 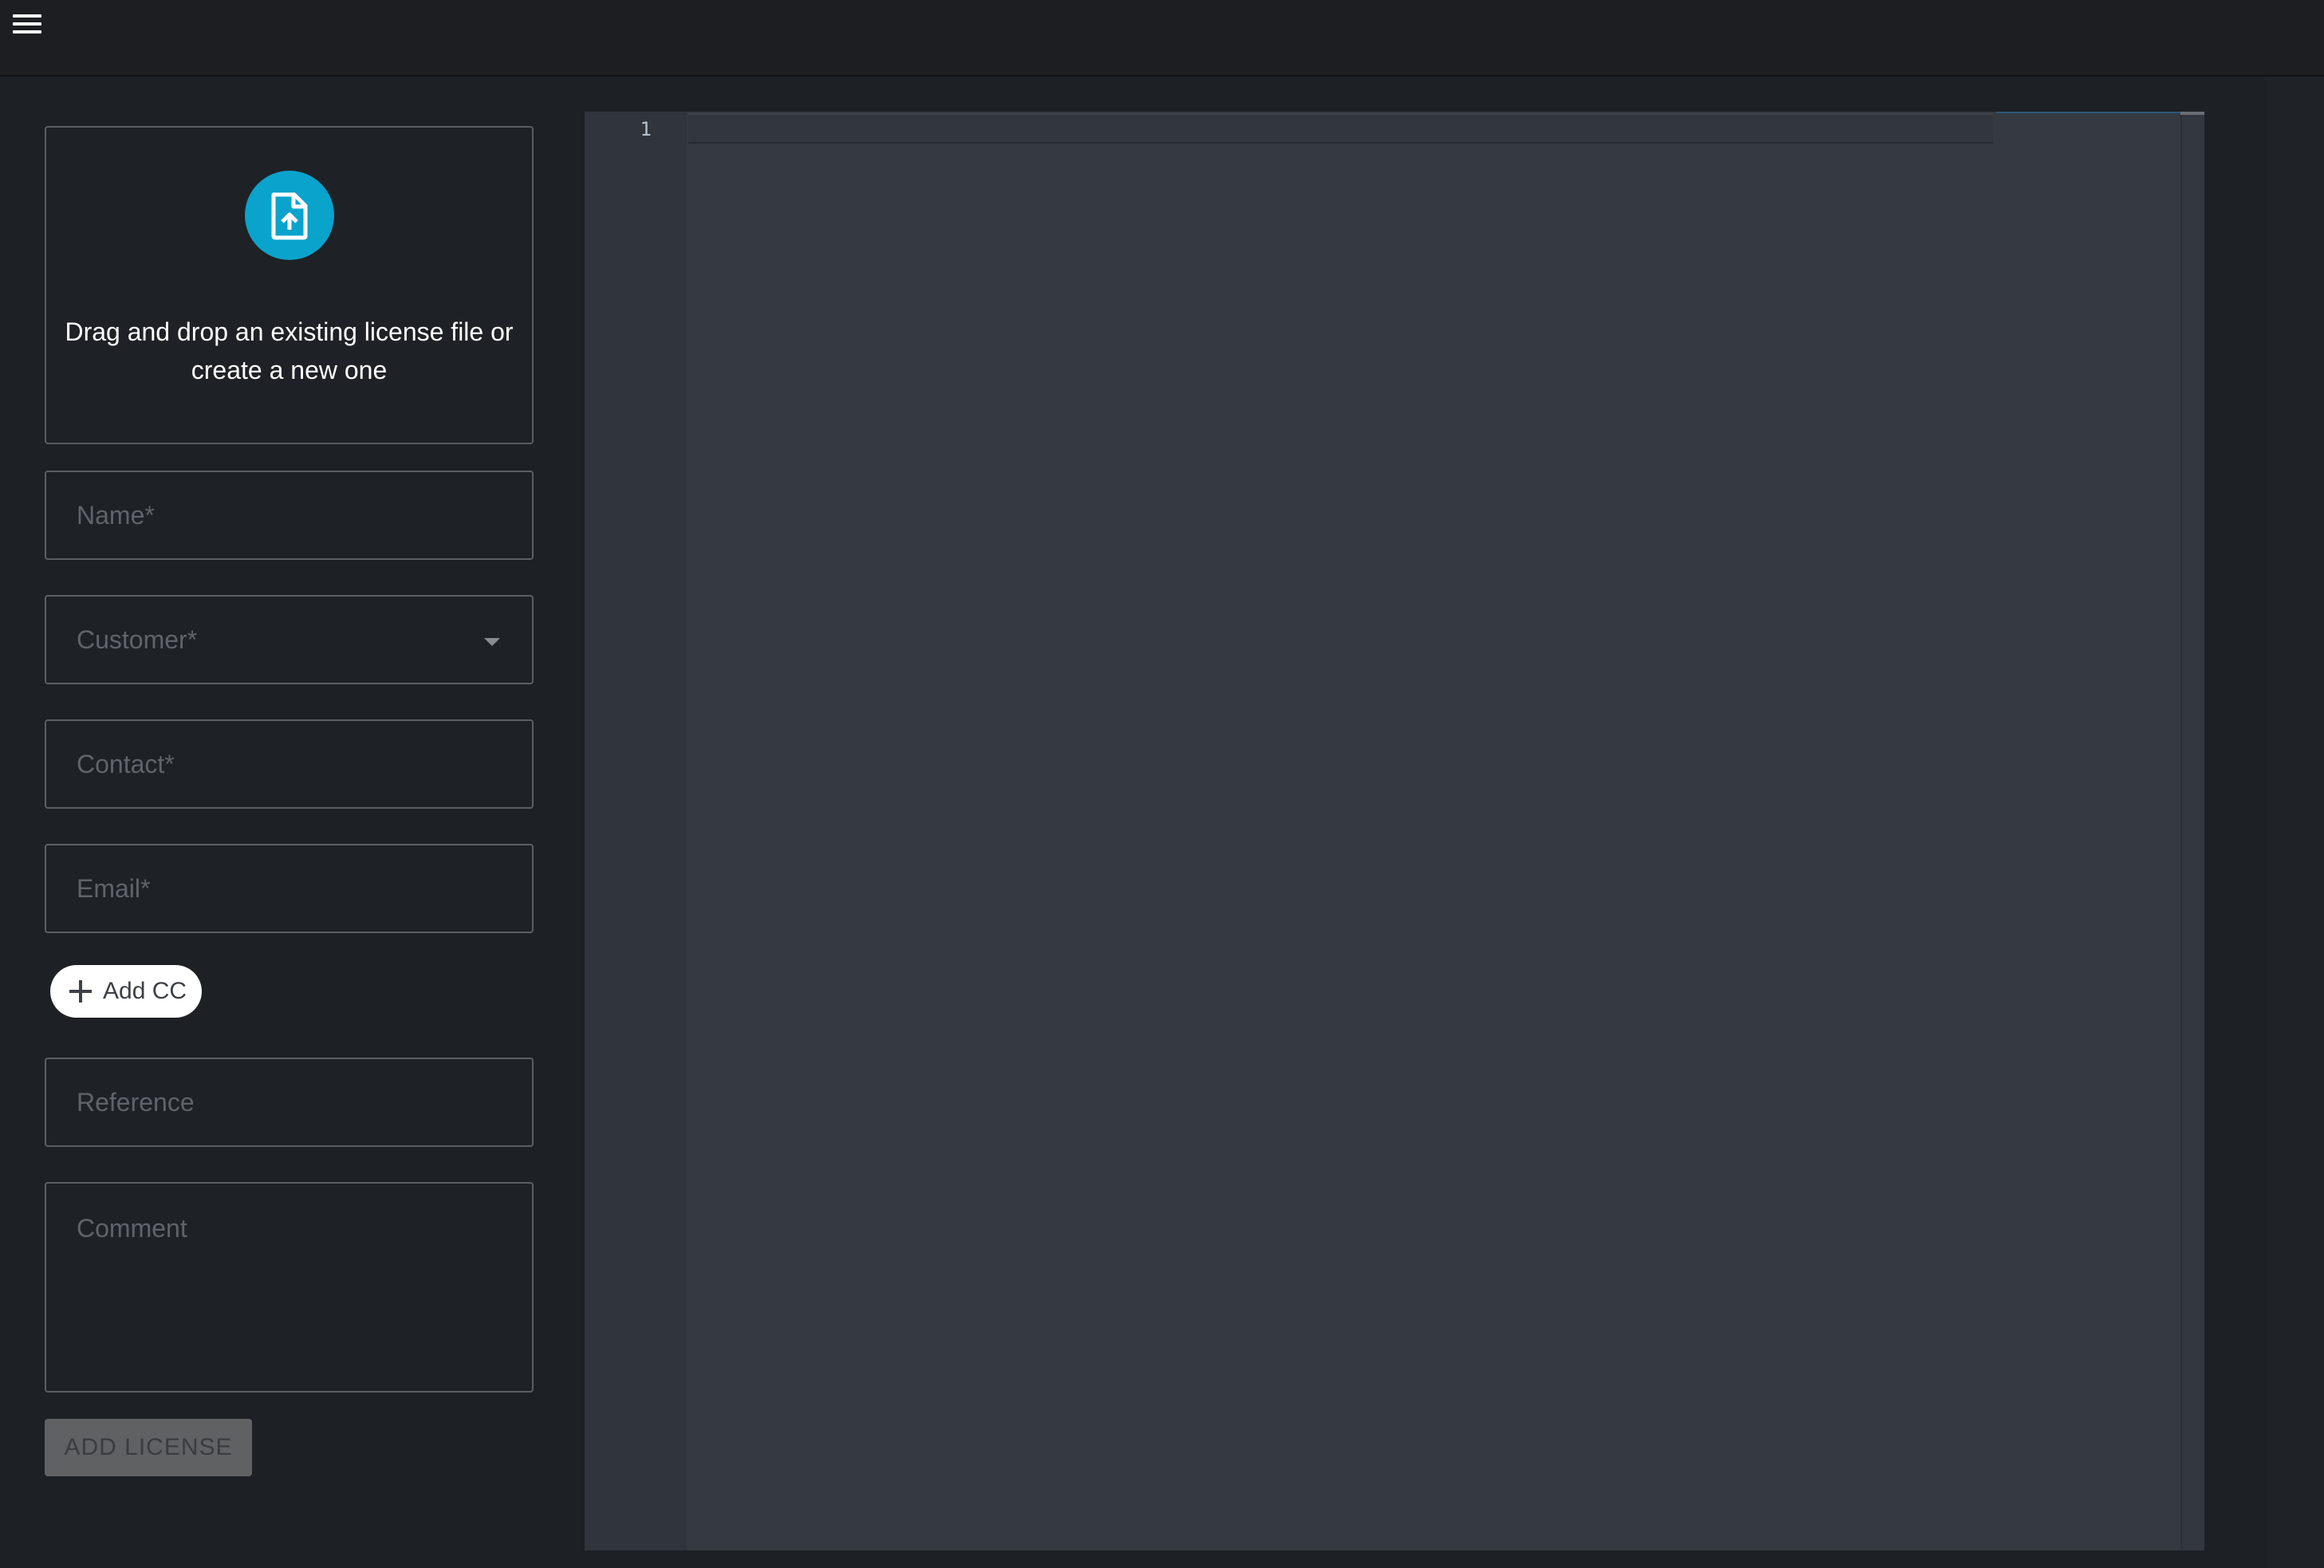 What do you see at coordinates (80, 991) in the screenshot?
I see `plus-icon` at bounding box center [80, 991].